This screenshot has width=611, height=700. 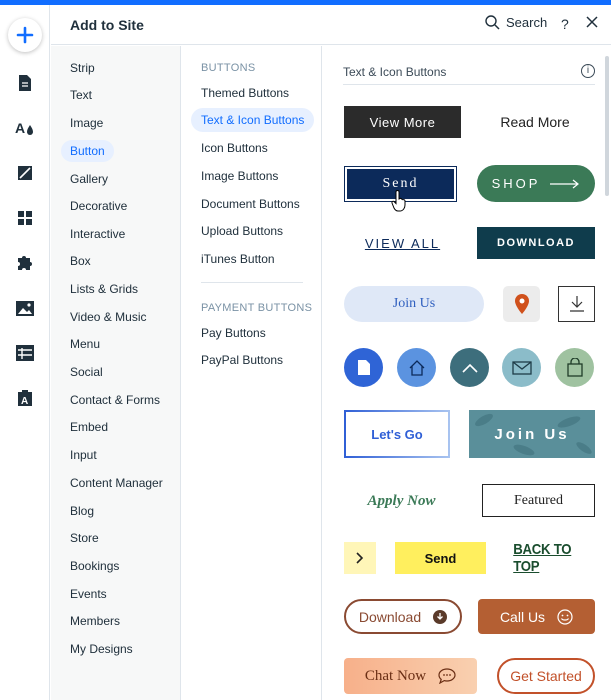 What do you see at coordinates (94, 566) in the screenshot?
I see `category-item-bookings: Bookings` at bounding box center [94, 566].